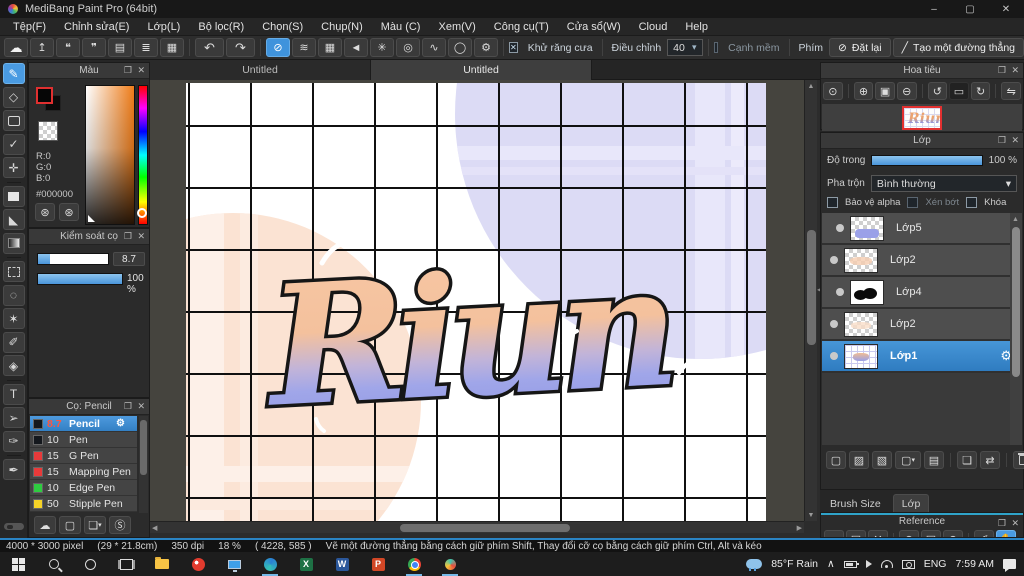 The height and width of the screenshot is (576, 1024). What do you see at coordinates (831, 564) in the screenshot?
I see `tray-expand-icon: ∧` at bounding box center [831, 564].